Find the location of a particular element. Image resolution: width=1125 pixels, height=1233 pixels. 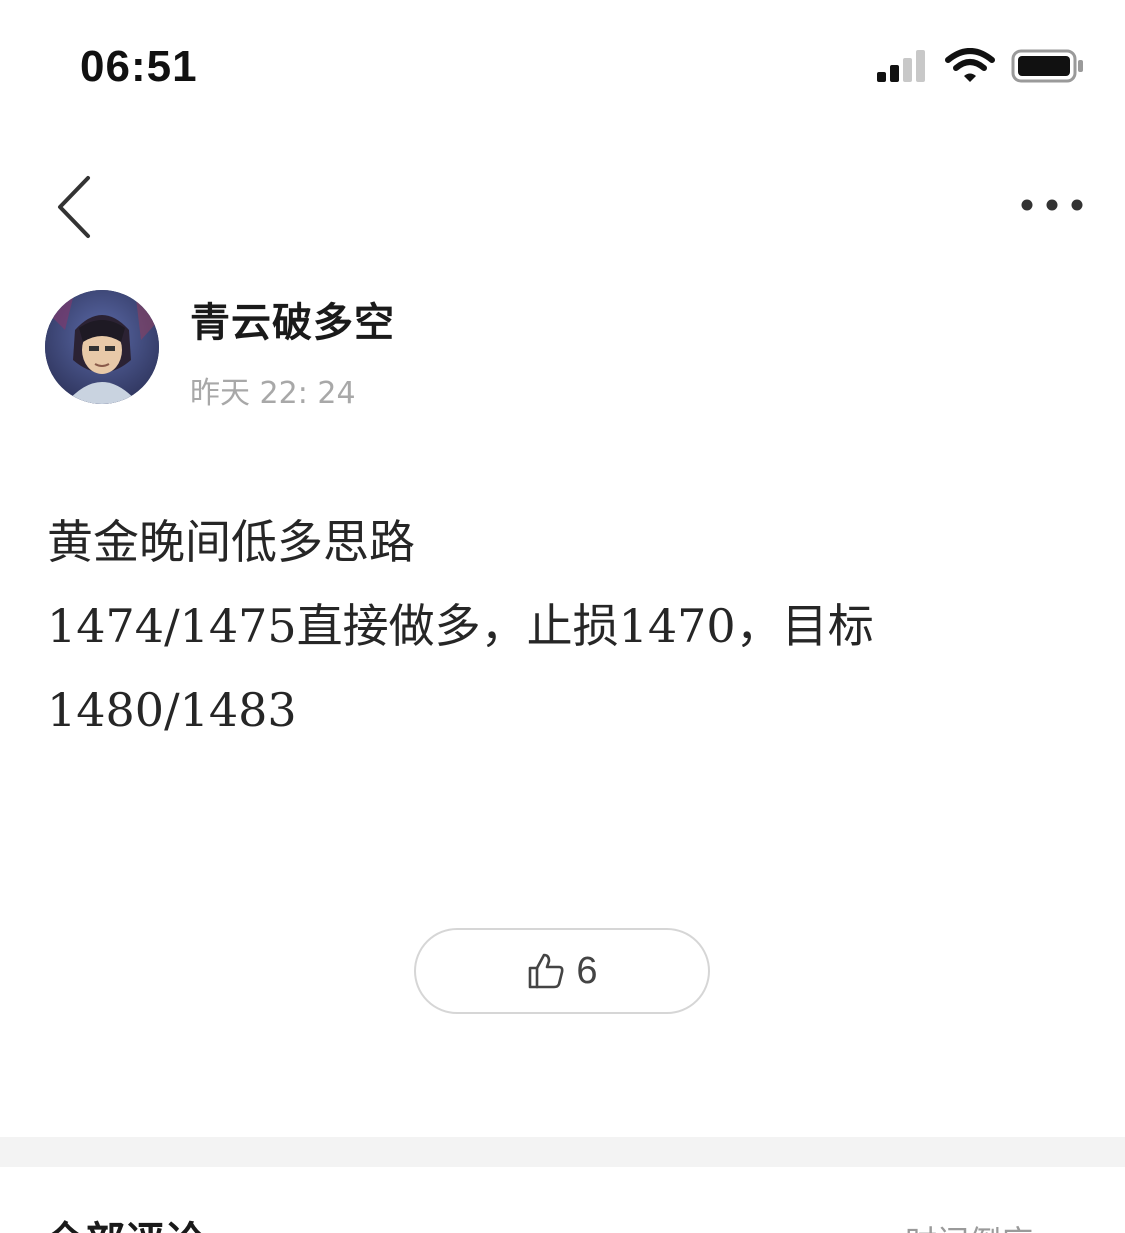

post-line: 1480/1483 is located at coordinates (172, 710).